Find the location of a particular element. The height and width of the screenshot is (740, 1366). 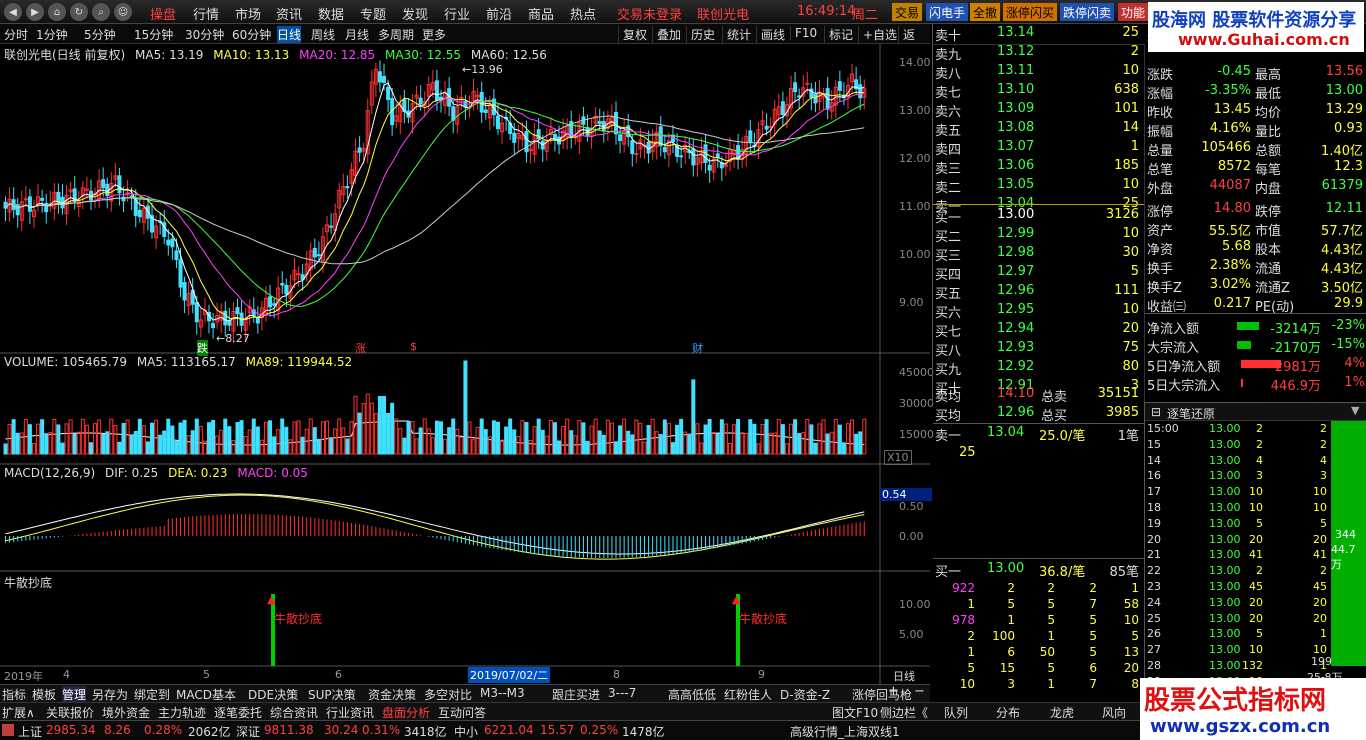

user-icon: ☺ is located at coordinates (123, 12).